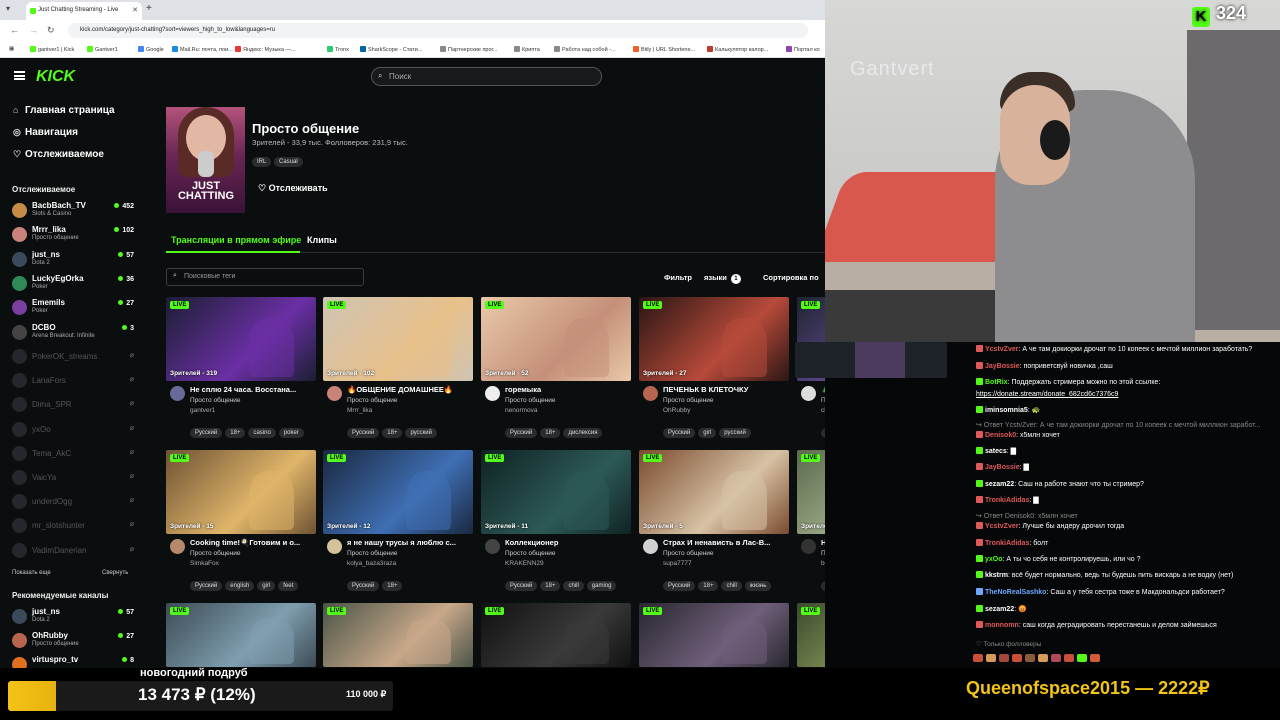  What do you see at coordinates (791, 277) in the screenshot?
I see `sort-dropdown: Сортировка по` at bounding box center [791, 277].